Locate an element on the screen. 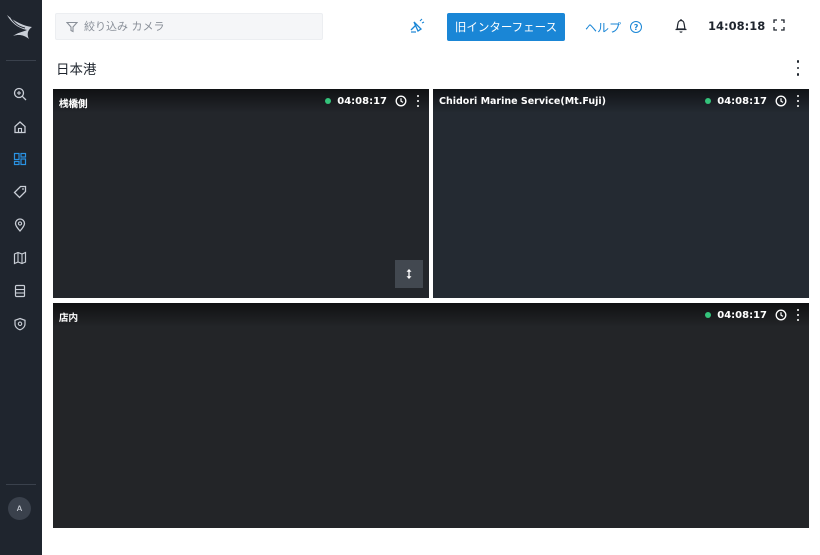 This screenshot has height=555, width=820. help-icon: ? is located at coordinates (636, 27).